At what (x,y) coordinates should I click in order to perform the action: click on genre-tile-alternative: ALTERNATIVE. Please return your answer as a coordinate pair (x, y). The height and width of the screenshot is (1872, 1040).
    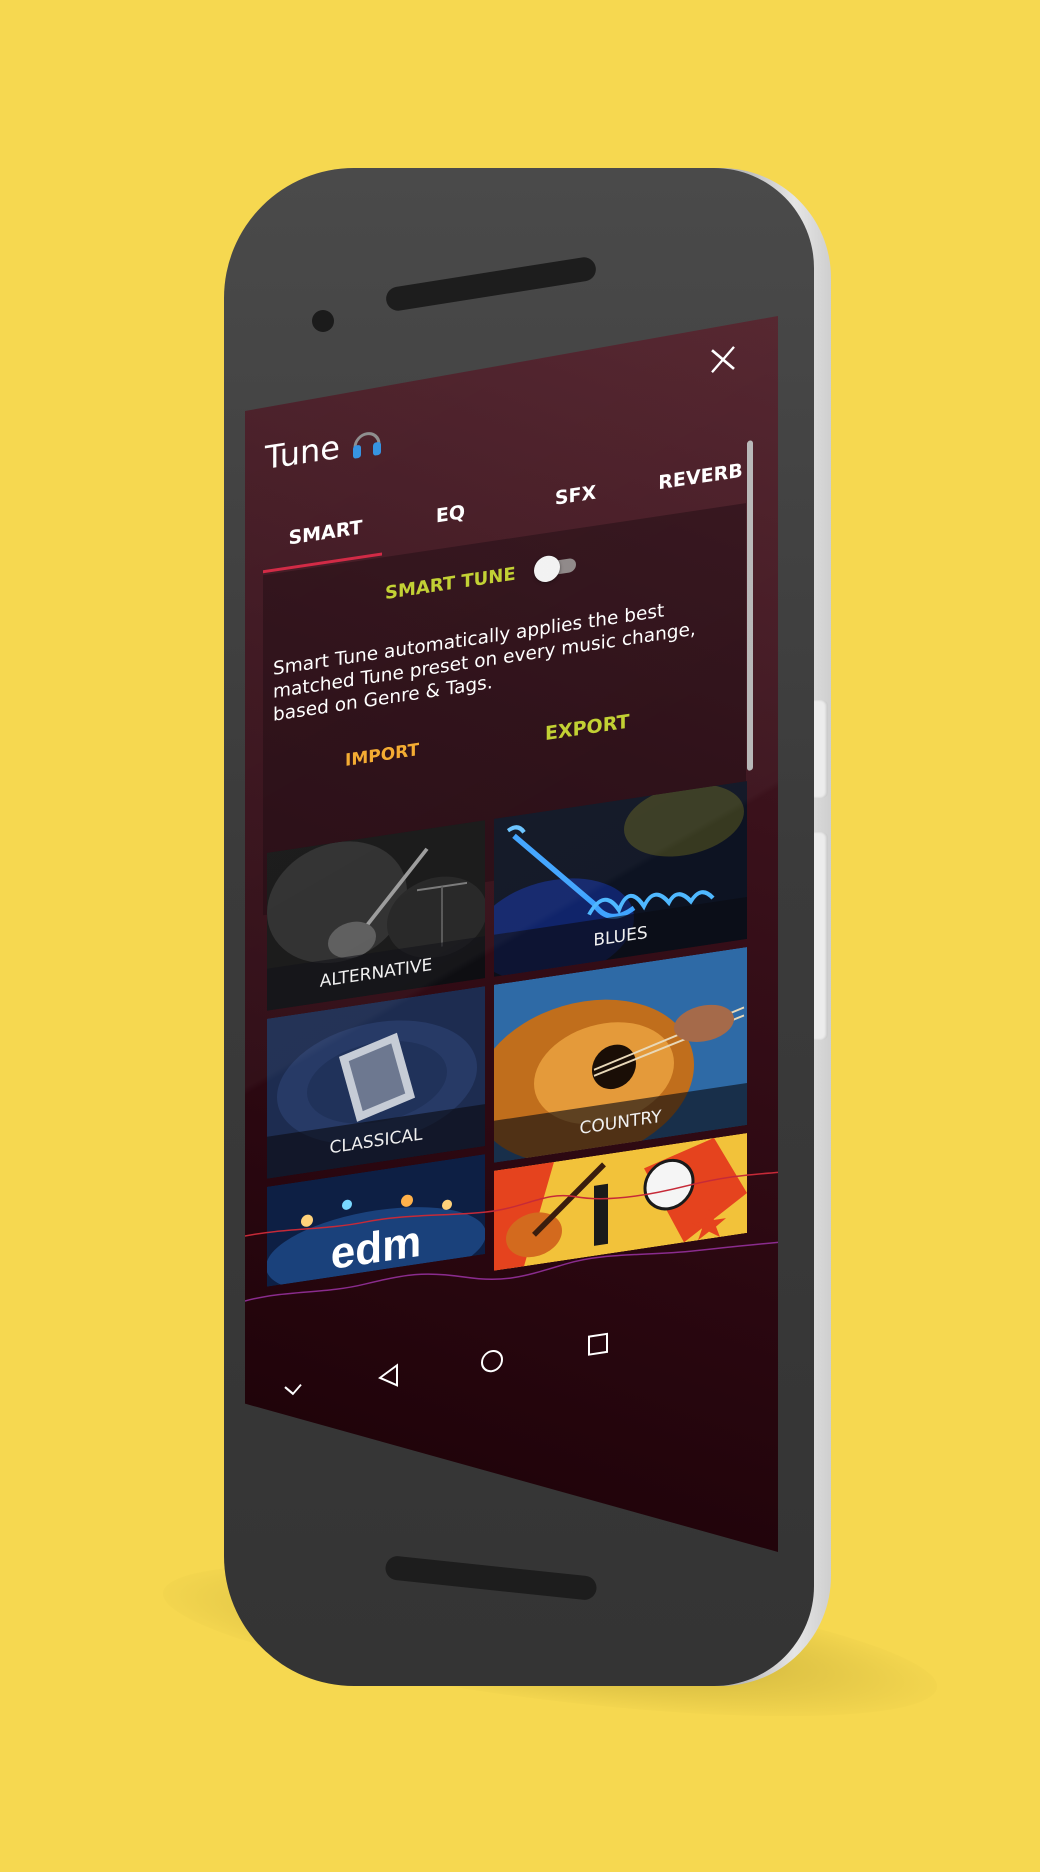
    Looking at the image, I should click on (376, 915).